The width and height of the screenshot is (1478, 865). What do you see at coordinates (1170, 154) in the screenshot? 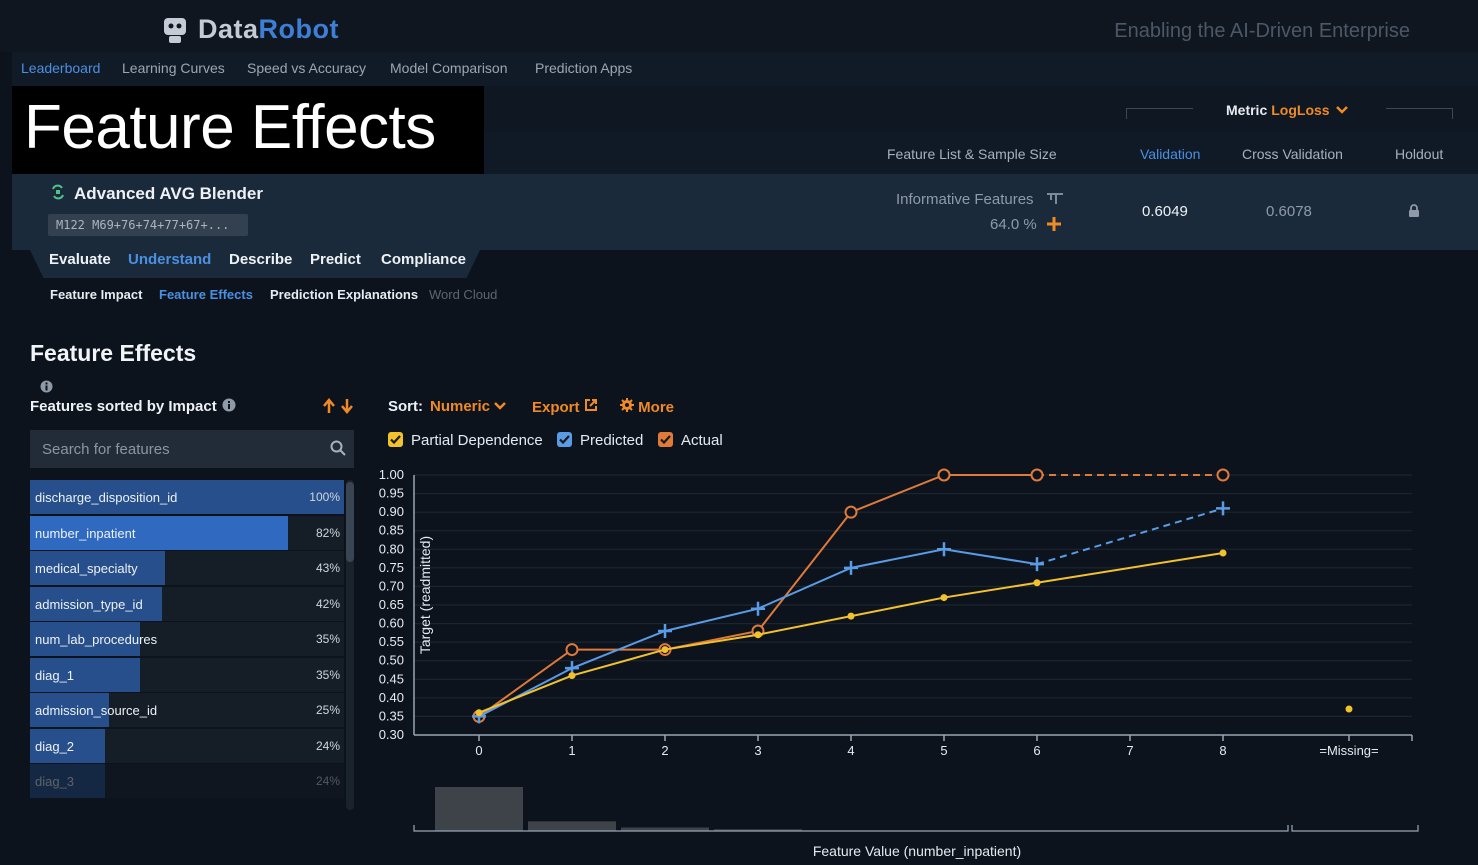
I see `col-validation: Validation` at bounding box center [1170, 154].